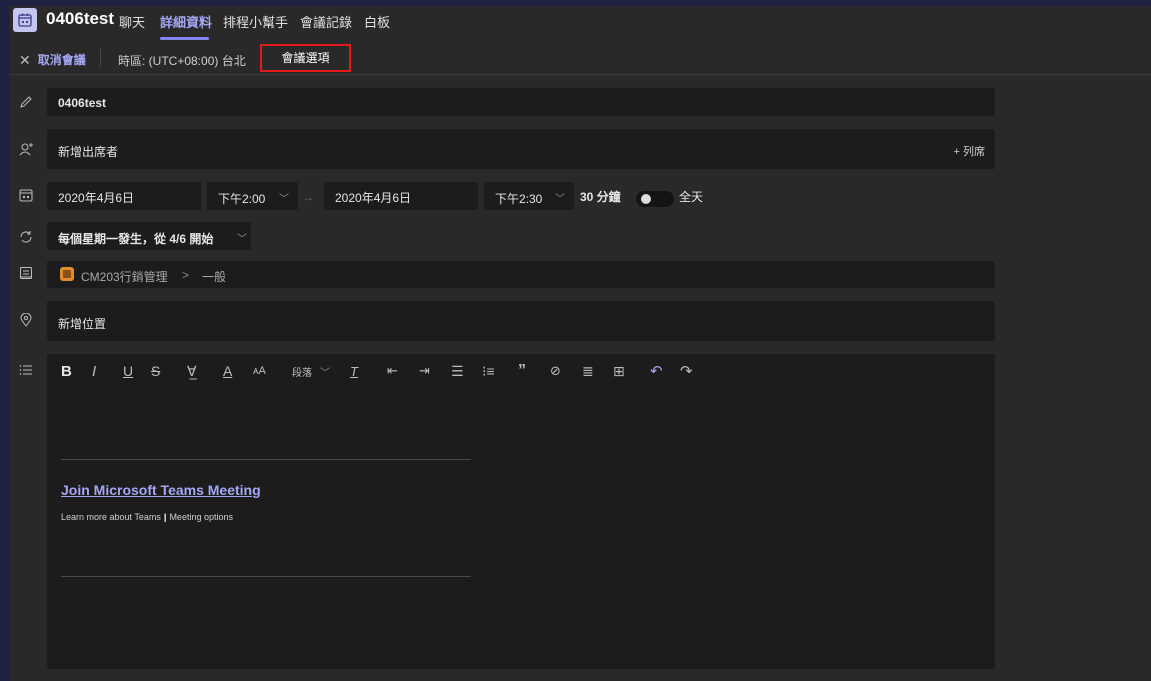  Describe the element at coordinates (522, 371) in the screenshot. I see `quote-icon: ”` at that location.